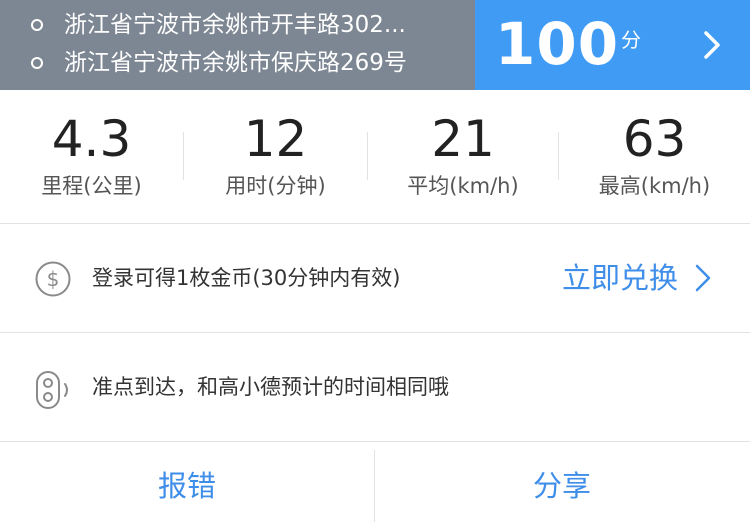  Describe the element at coordinates (91, 139) in the screenshot. I see `stat-distance-value: 4.3` at that location.